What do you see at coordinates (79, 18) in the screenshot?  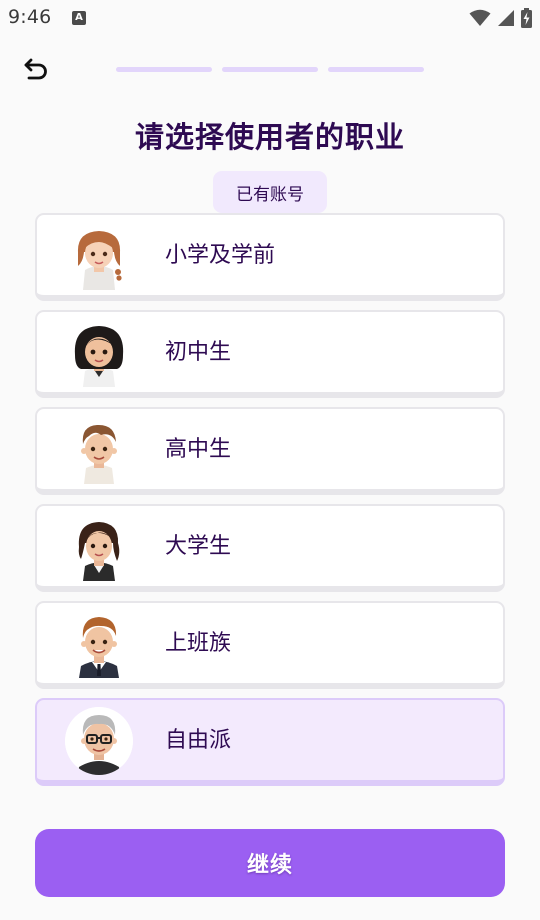 I see `notification-a-icon: A` at bounding box center [79, 18].